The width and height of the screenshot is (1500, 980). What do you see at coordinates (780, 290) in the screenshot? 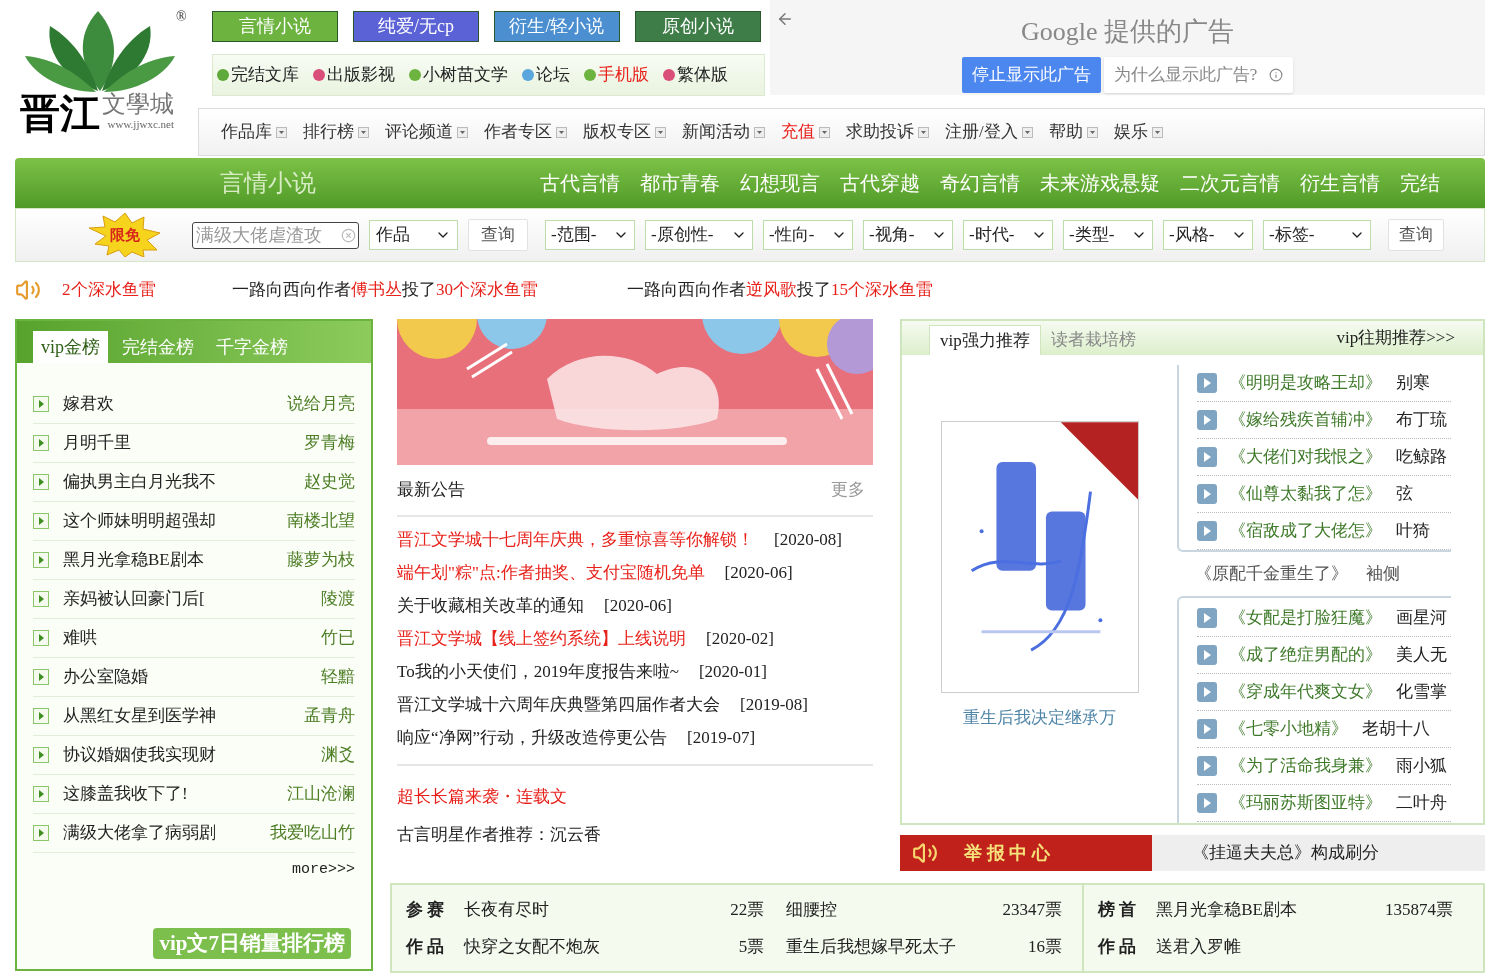
I see `ticker-message: 一路向西向作者逆风歌投了15个深水鱼雷` at bounding box center [780, 290].